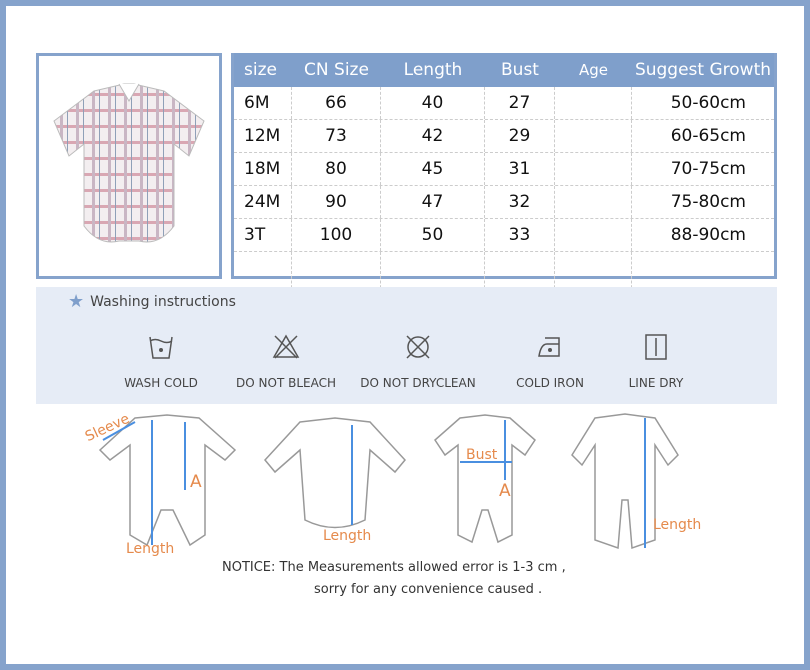  What do you see at coordinates (263, 202) in the screenshot?
I see `cell-size: 24M` at bounding box center [263, 202].